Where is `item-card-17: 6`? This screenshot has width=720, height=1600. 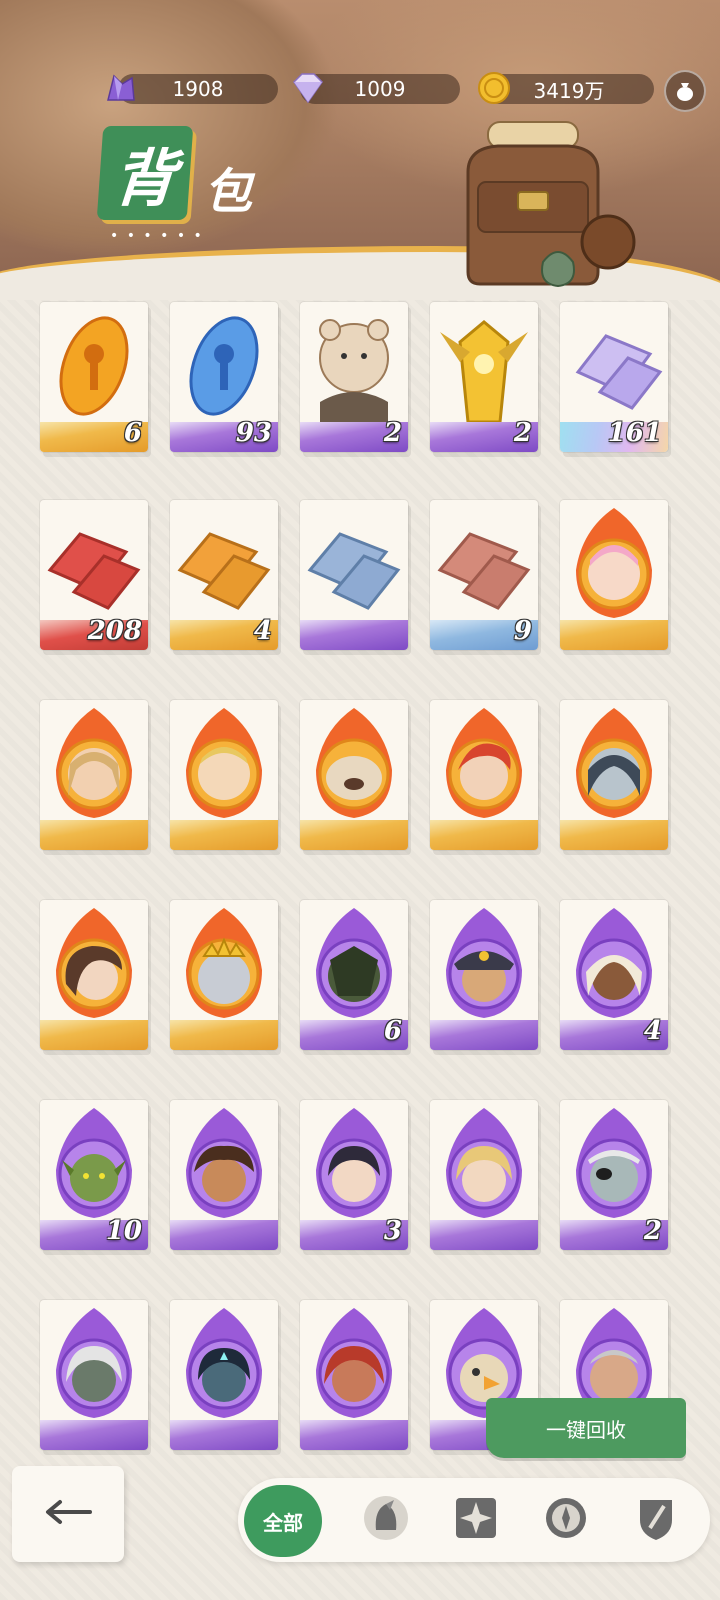 item-card-17: 6 is located at coordinates (354, 975).